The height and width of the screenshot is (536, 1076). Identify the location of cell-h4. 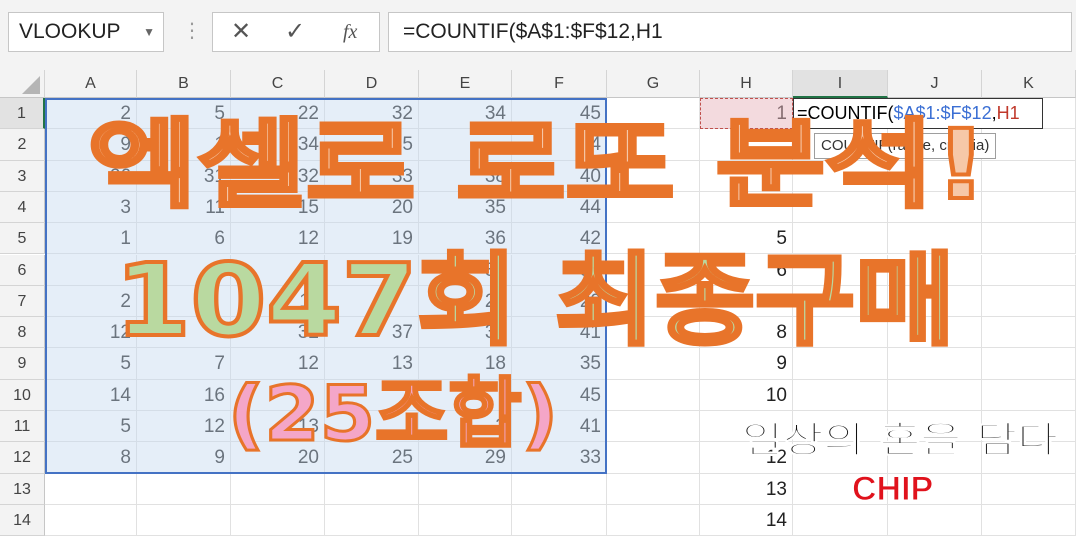
(746, 207).